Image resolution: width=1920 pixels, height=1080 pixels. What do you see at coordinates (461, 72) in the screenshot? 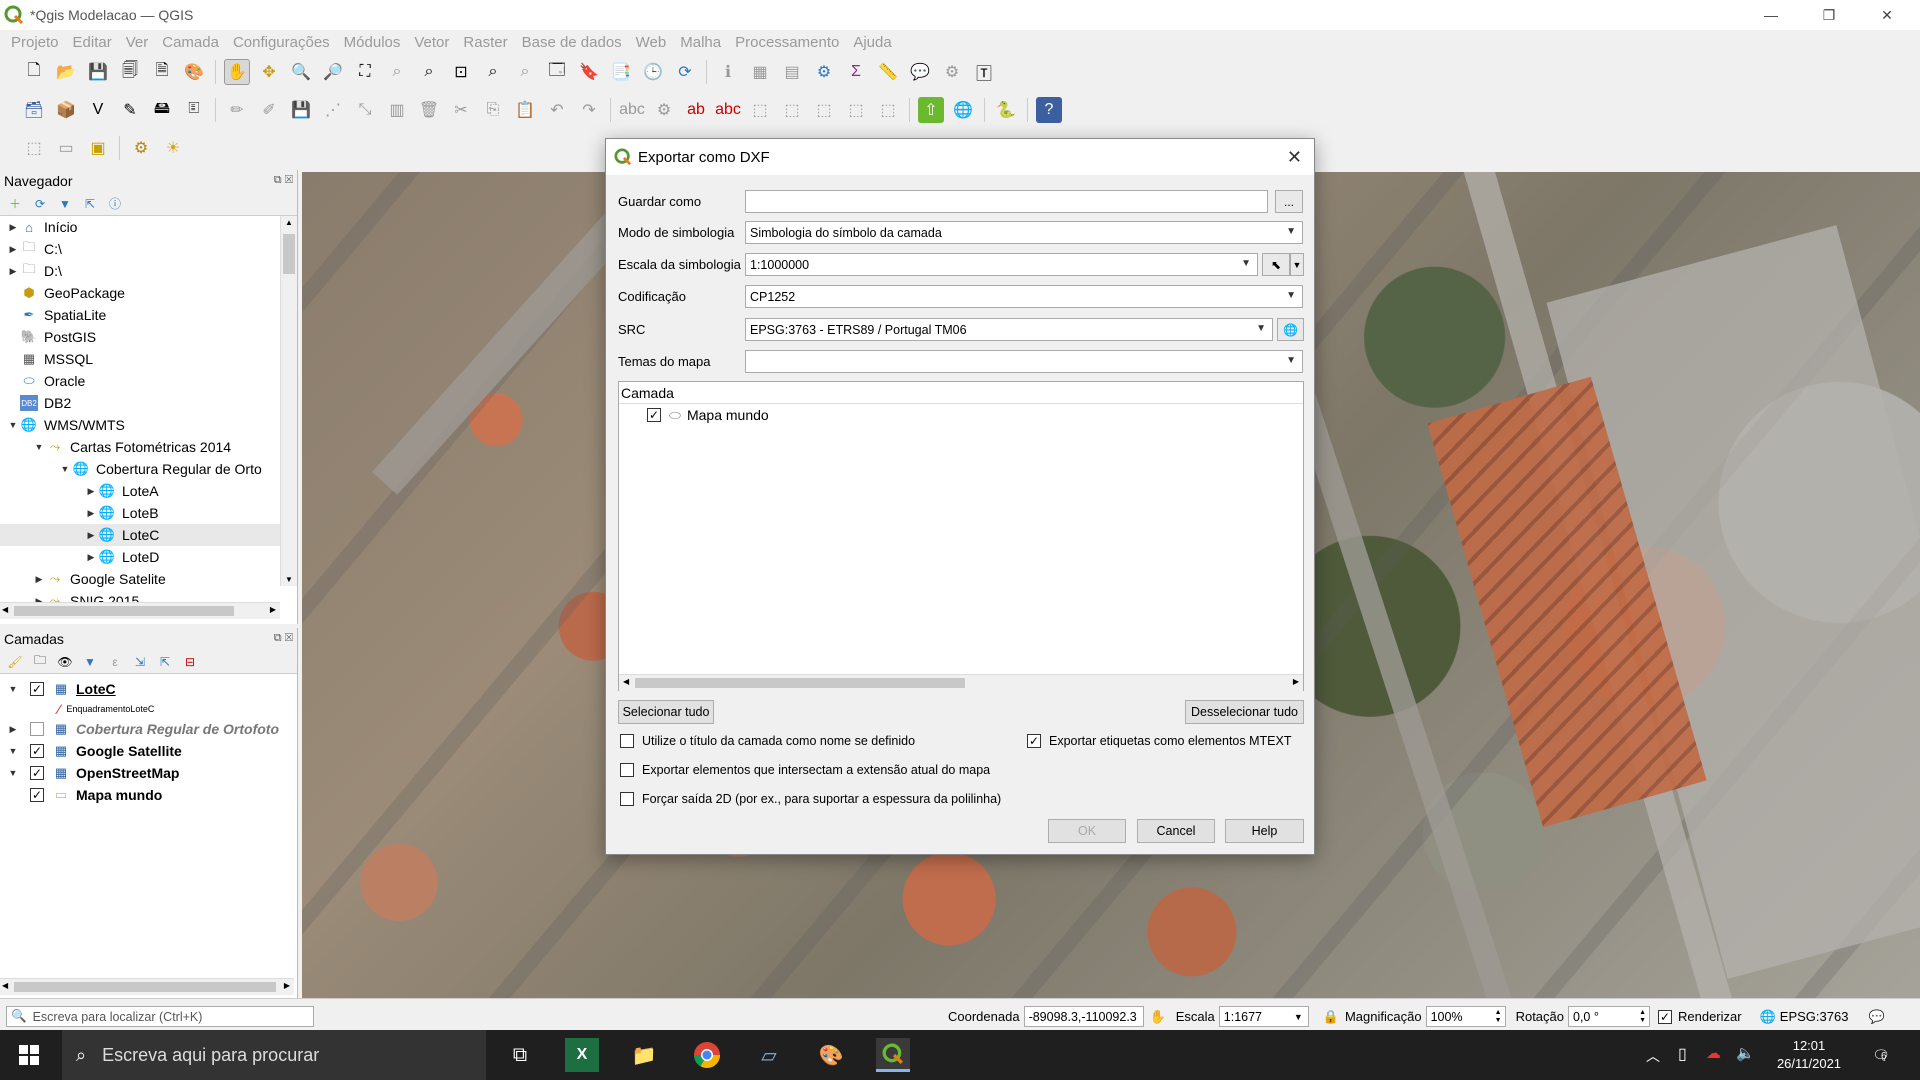
I see `zoom-native-icon: ⊡` at bounding box center [461, 72].